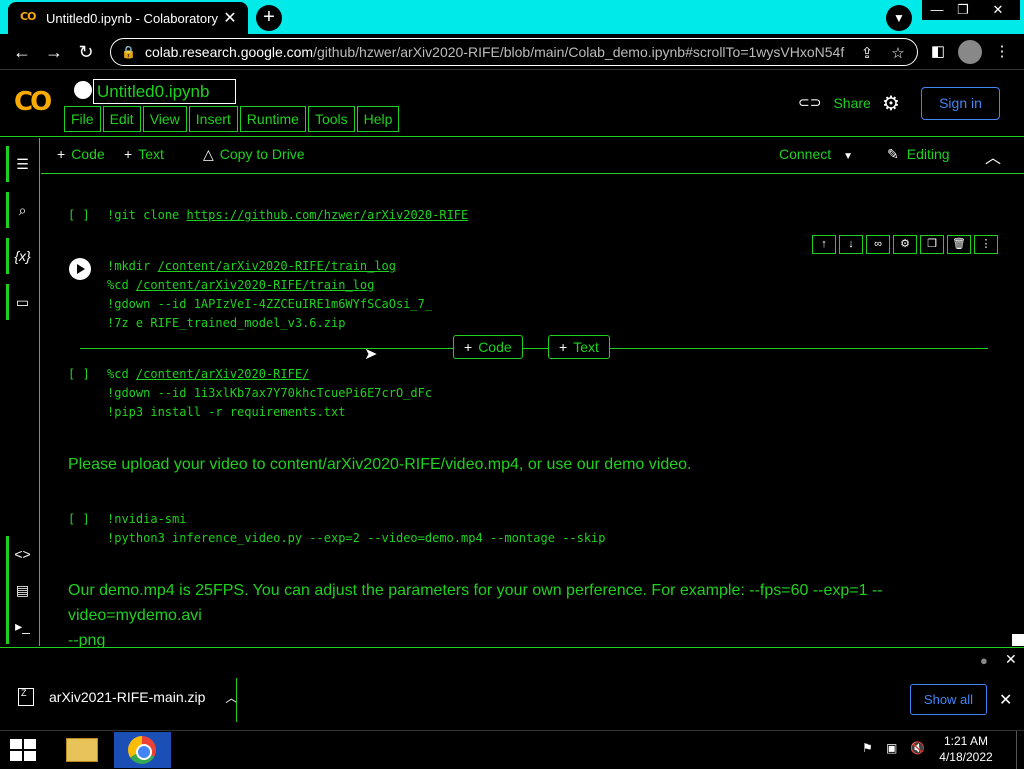 This screenshot has height=769, width=1024. What do you see at coordinates (810, 102) in the screenshot?
I see `link-icon: ⊂⊃` at bounding box center [810, 102].